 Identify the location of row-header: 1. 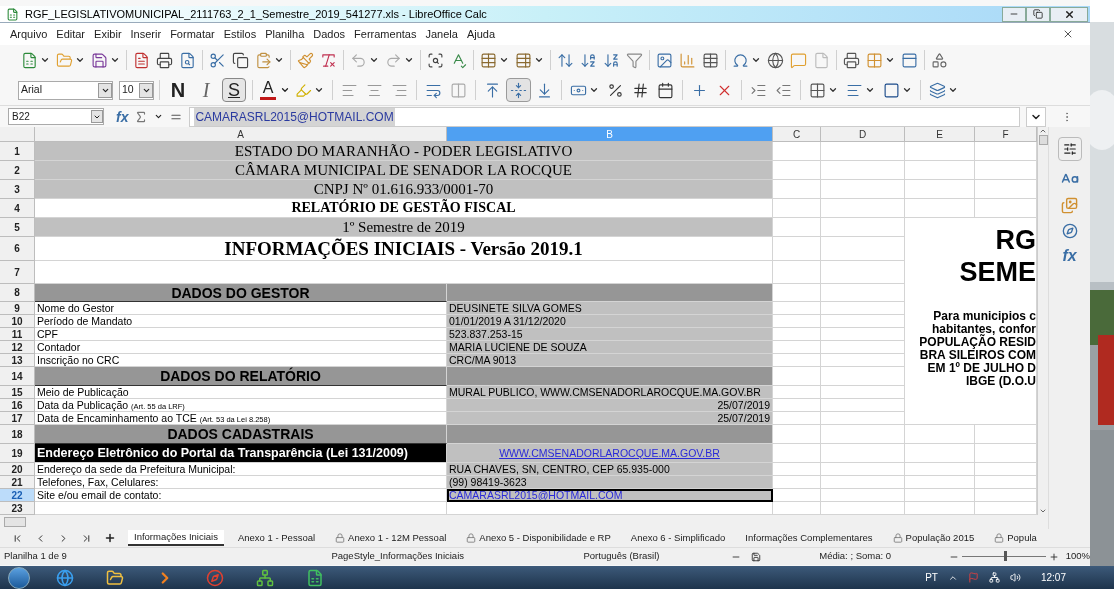
(17, 151).